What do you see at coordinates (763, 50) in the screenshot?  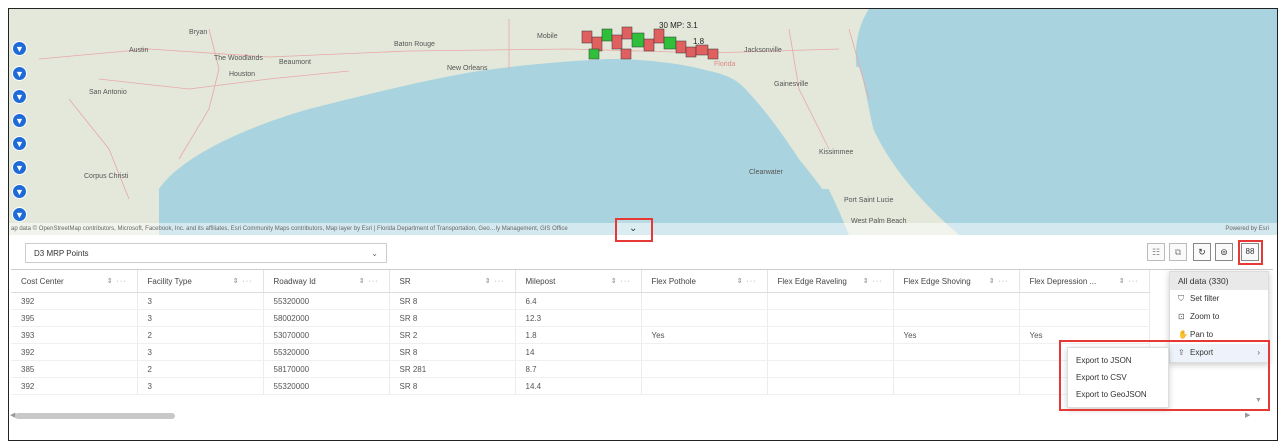 I see `city-label: Jacksonville` at bounding box center [763, 50].